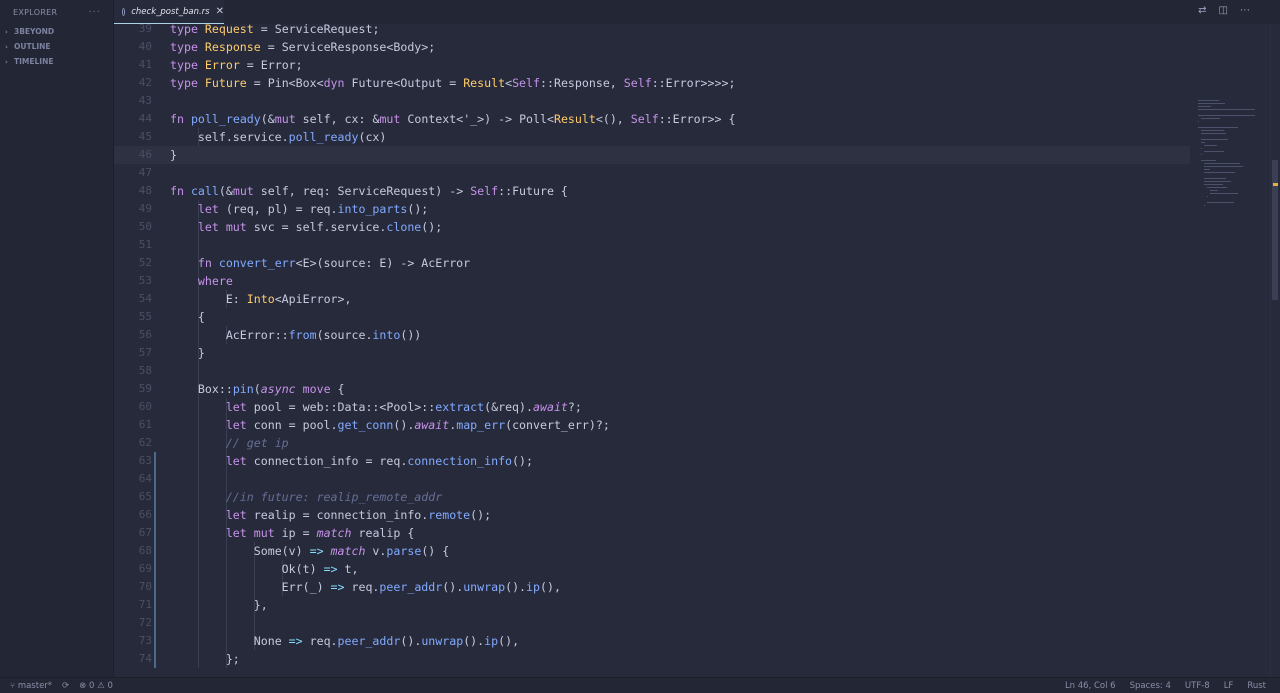 Image resolution: width=1280 pixels, height=693 pixels. I want to click on line-number: 61, so click(133, 425).